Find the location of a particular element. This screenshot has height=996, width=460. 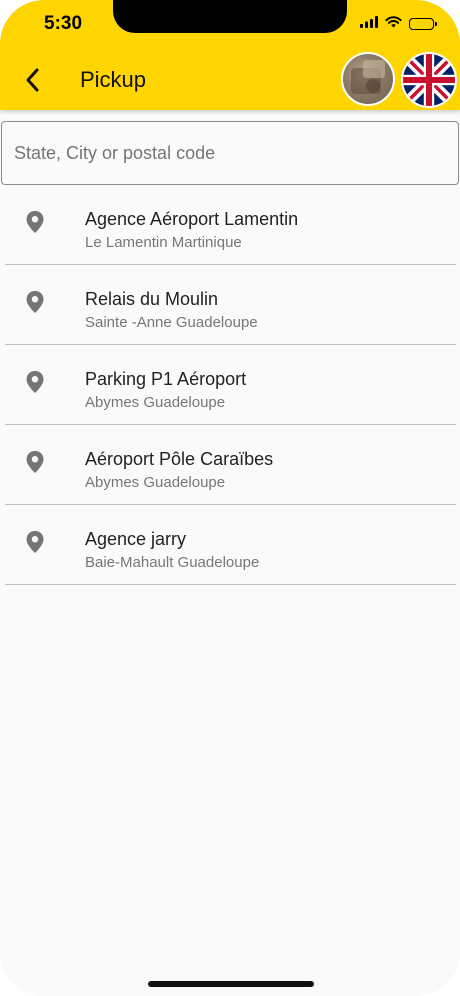

profile-photo is located at coordinates (368, 77).